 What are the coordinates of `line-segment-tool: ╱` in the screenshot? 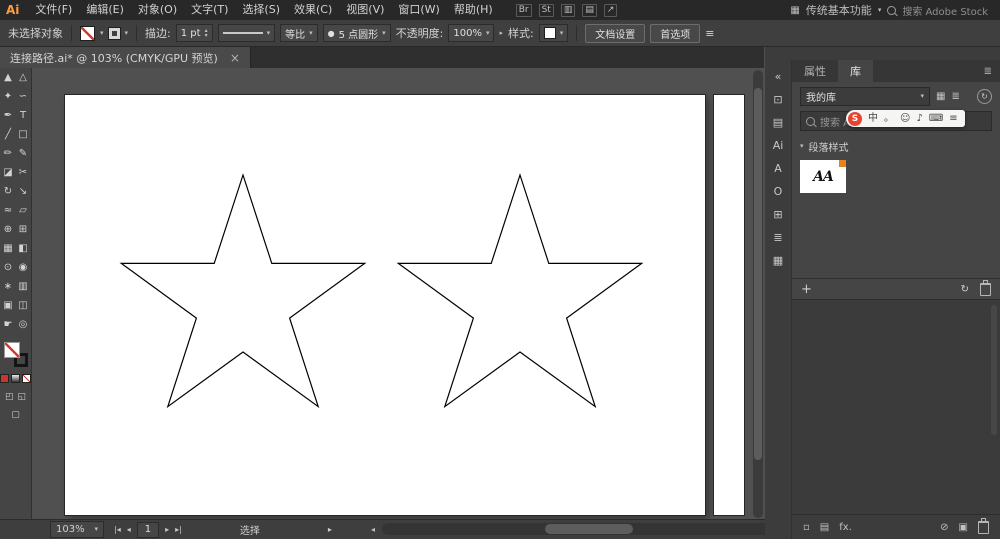 It's located at (8, 134).